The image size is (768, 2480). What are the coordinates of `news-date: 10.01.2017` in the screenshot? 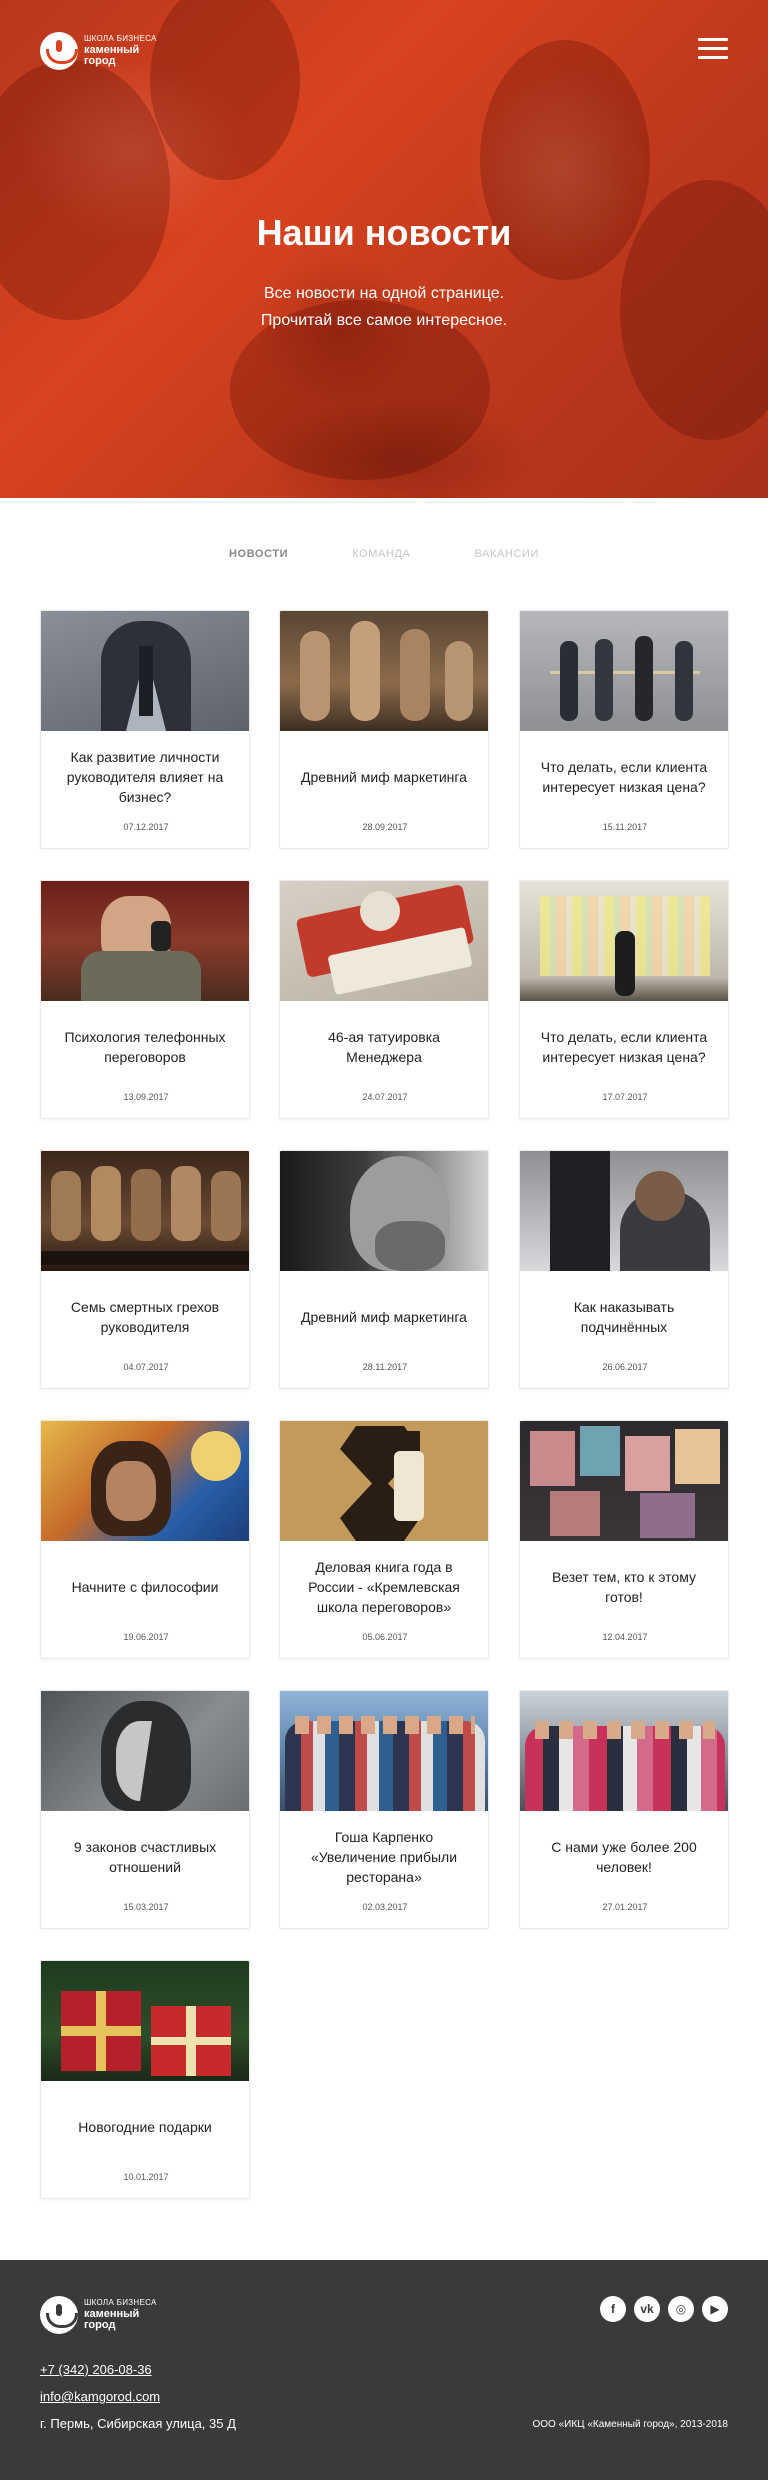 It's located at (146, 2177).